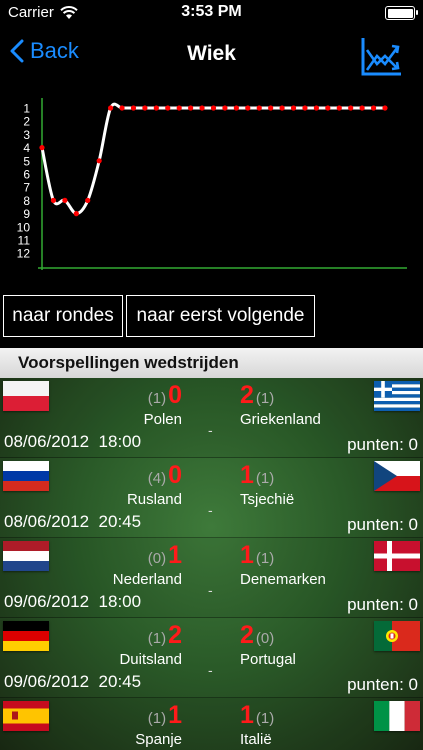 This screenshot has height=750, width=423. What do you see at coordinates (26, 716) in the screenshot?
I see `spain-flag-icon` at bounding box center [26, 716].